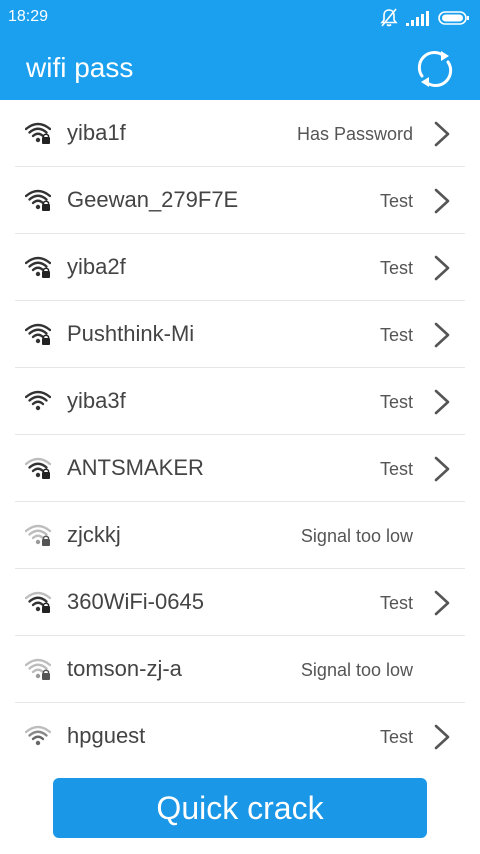 The height and width of the screenshot is (854, 480). I want to click on wifi-ssid: 360WiFi-0645, so click(135, 601).